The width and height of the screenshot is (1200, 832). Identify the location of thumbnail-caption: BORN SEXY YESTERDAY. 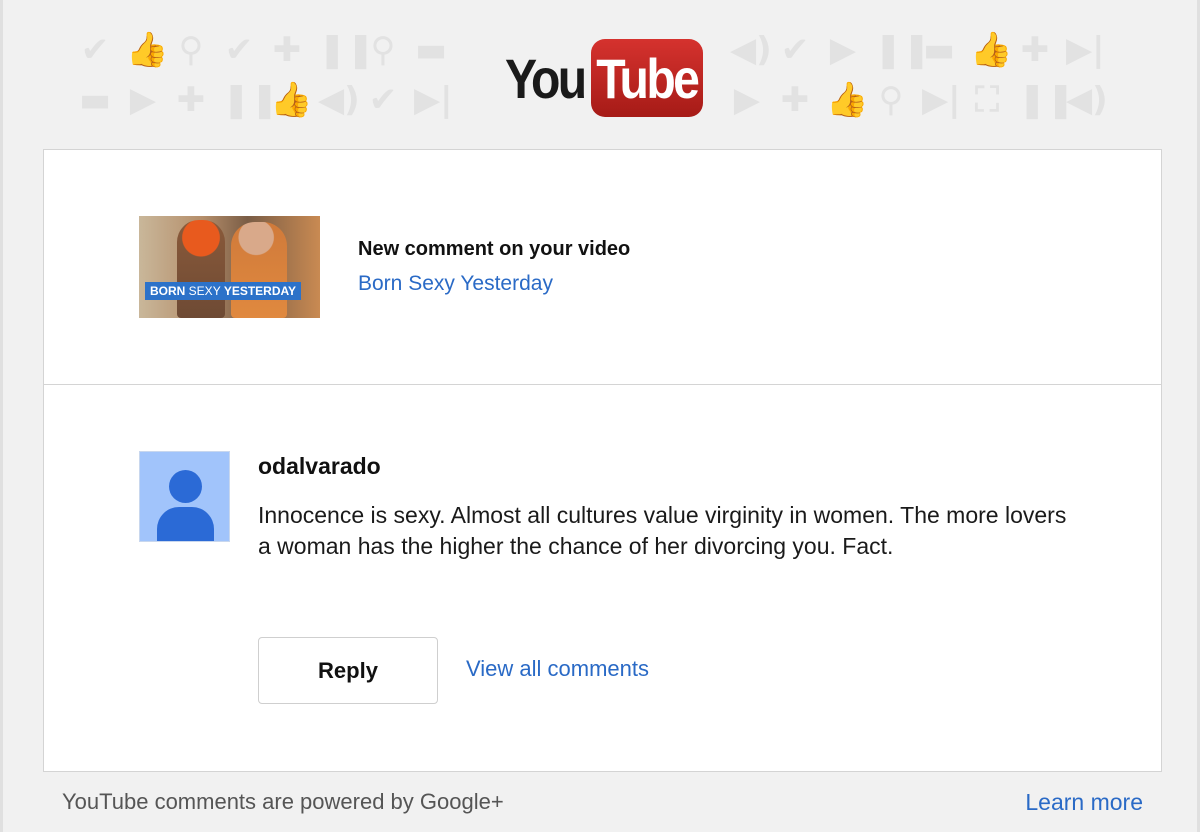
(223, 291).